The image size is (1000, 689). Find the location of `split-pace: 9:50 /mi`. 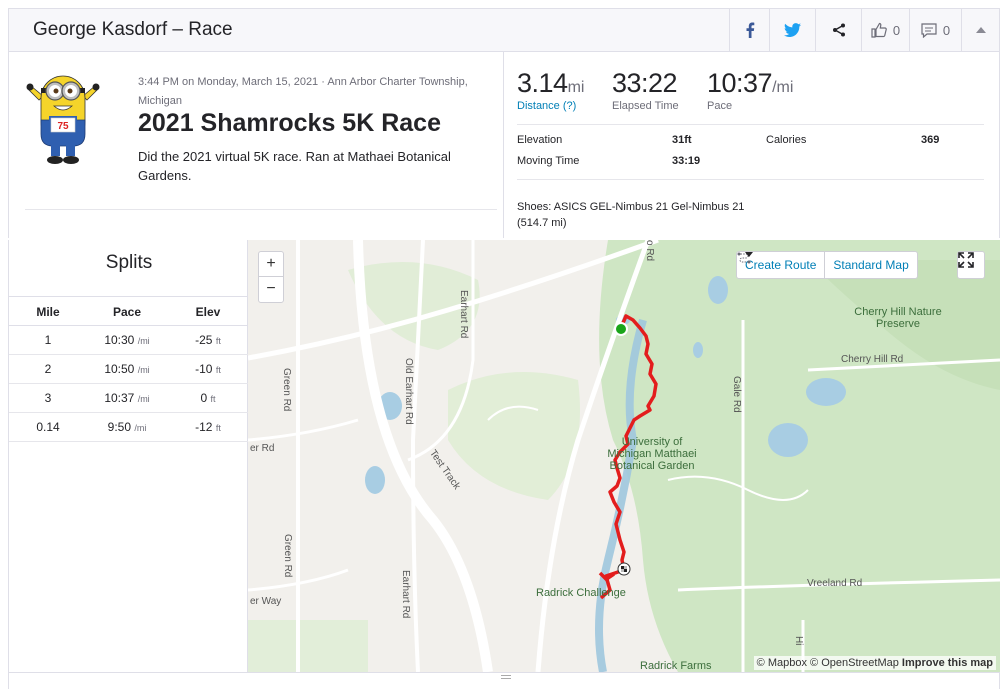

split-pace: 9:50 /mi is located at coordinates (127, 427).